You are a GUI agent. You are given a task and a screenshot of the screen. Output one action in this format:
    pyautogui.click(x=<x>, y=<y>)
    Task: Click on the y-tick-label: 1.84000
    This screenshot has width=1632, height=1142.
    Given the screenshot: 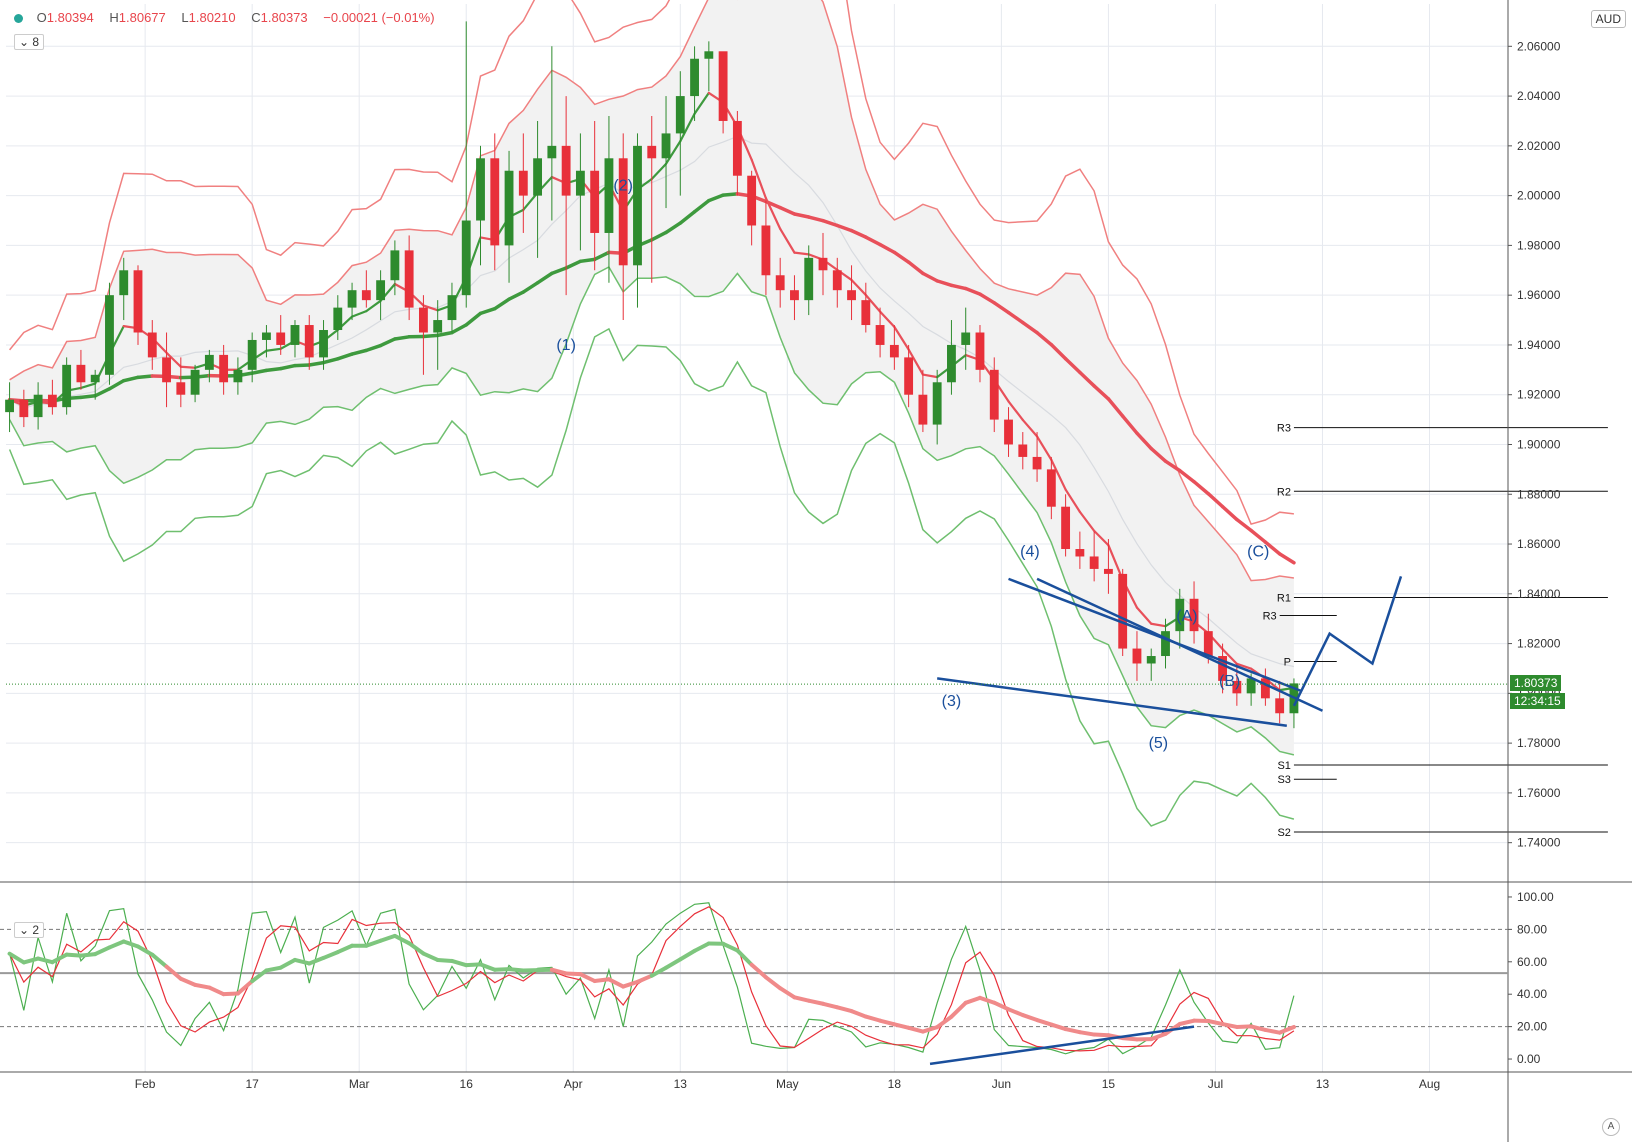 What is the action you would take?
    pyautogui.click(x=1539, y=594)
    